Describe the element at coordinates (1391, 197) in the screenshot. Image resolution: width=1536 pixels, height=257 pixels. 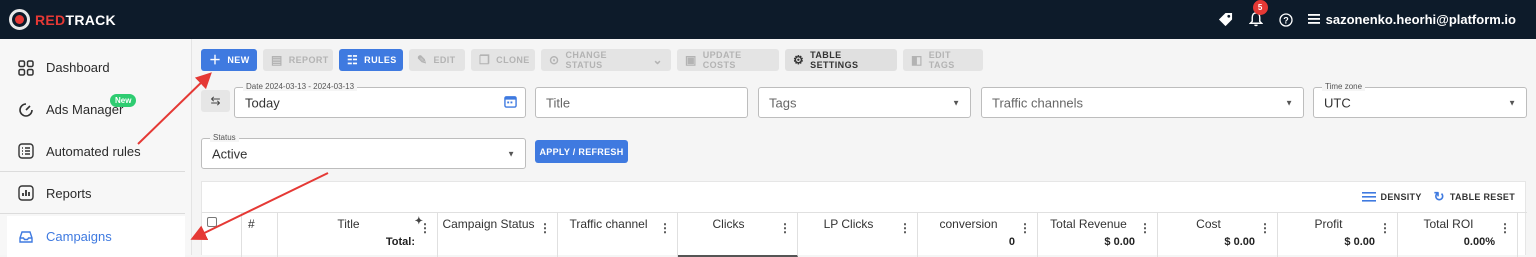
I see `density-button: DENSITY` at that location.